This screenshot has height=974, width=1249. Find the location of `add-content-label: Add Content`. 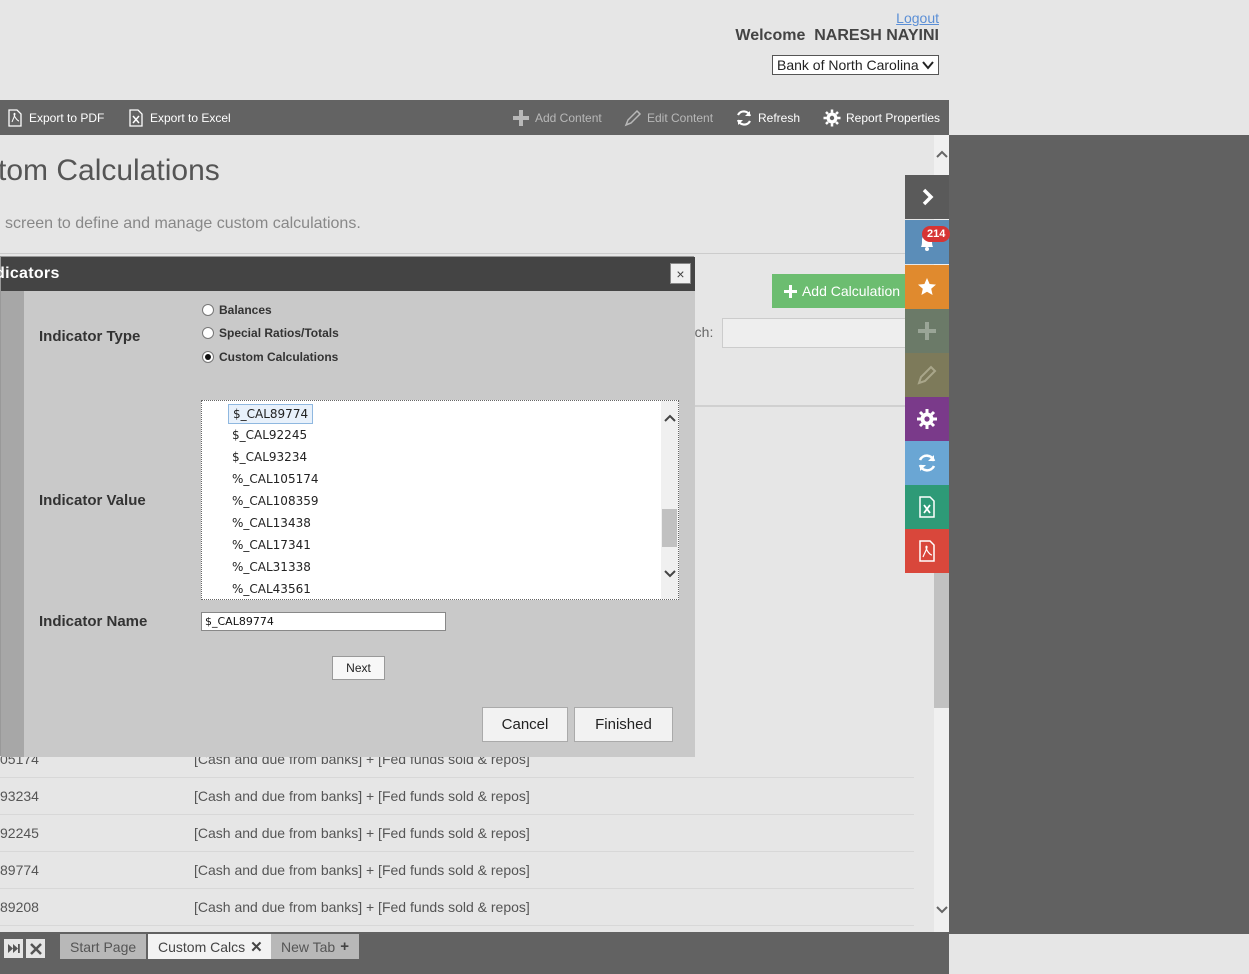

add-content-label: Add Content is located at coordinates (568, 117).